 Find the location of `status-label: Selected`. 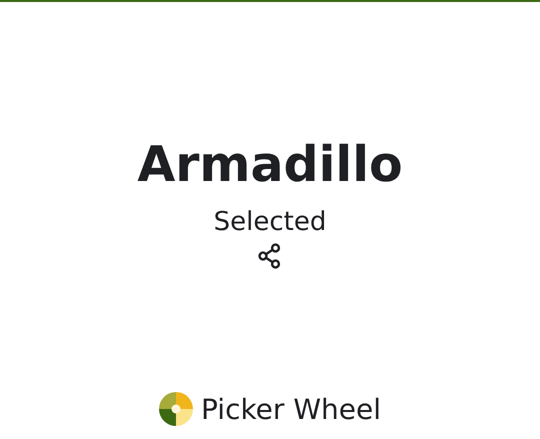

status-label: Selected is located at coordinates (270, 222).